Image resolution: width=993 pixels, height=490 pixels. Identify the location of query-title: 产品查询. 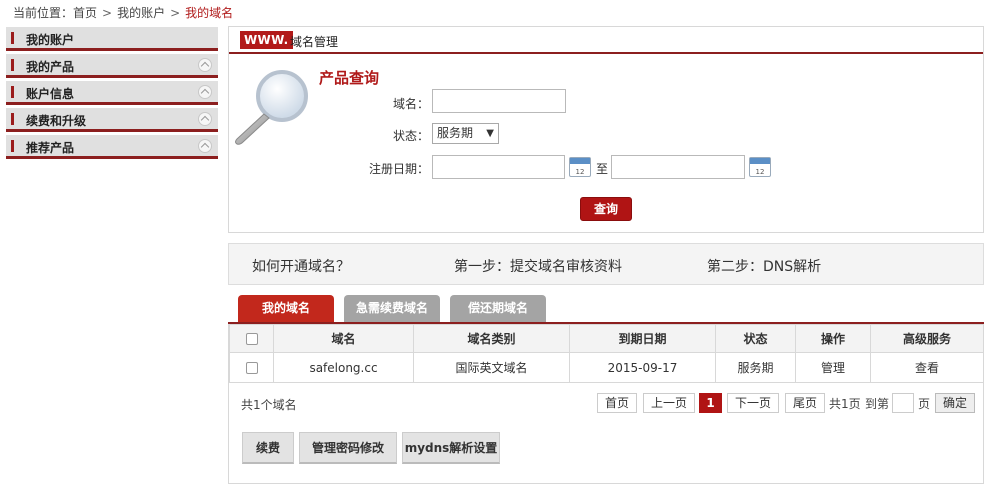
(349, 78).